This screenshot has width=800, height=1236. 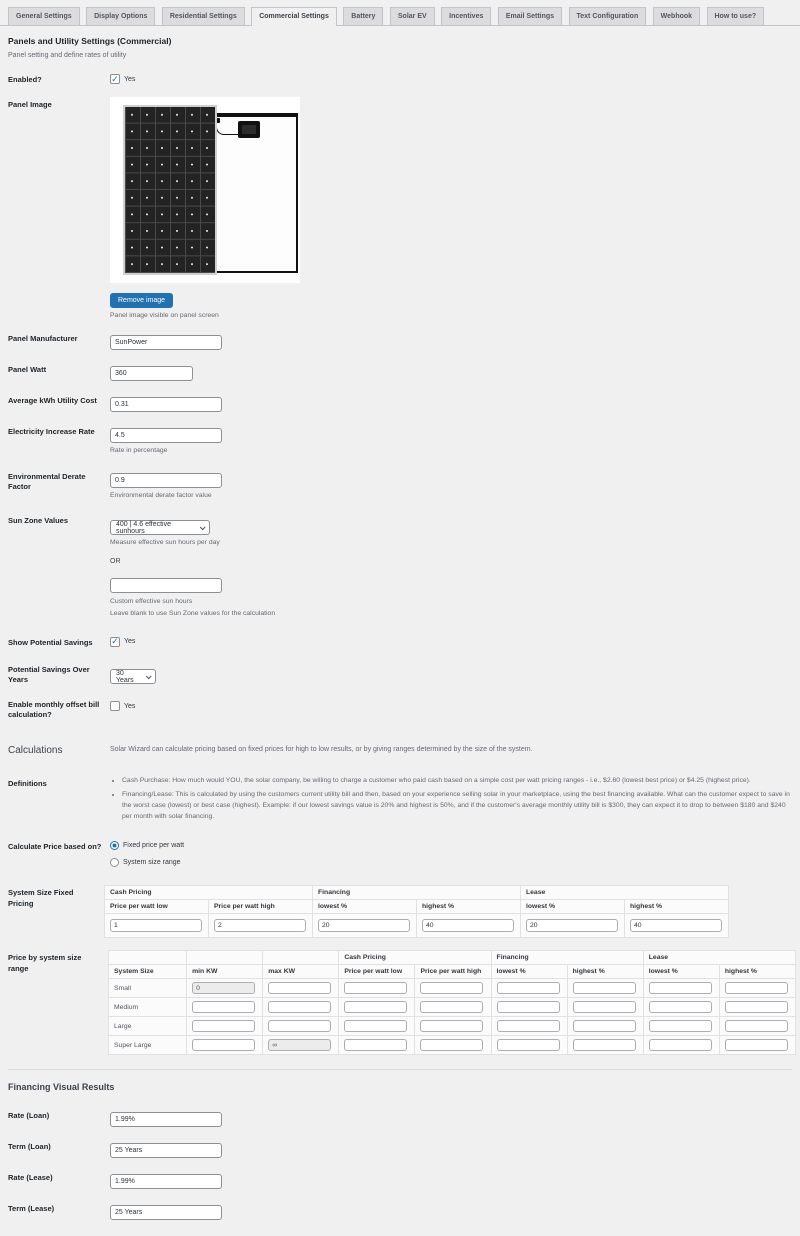 I want to click on avg-kwh-cost-input, so click(x=166, y=405).